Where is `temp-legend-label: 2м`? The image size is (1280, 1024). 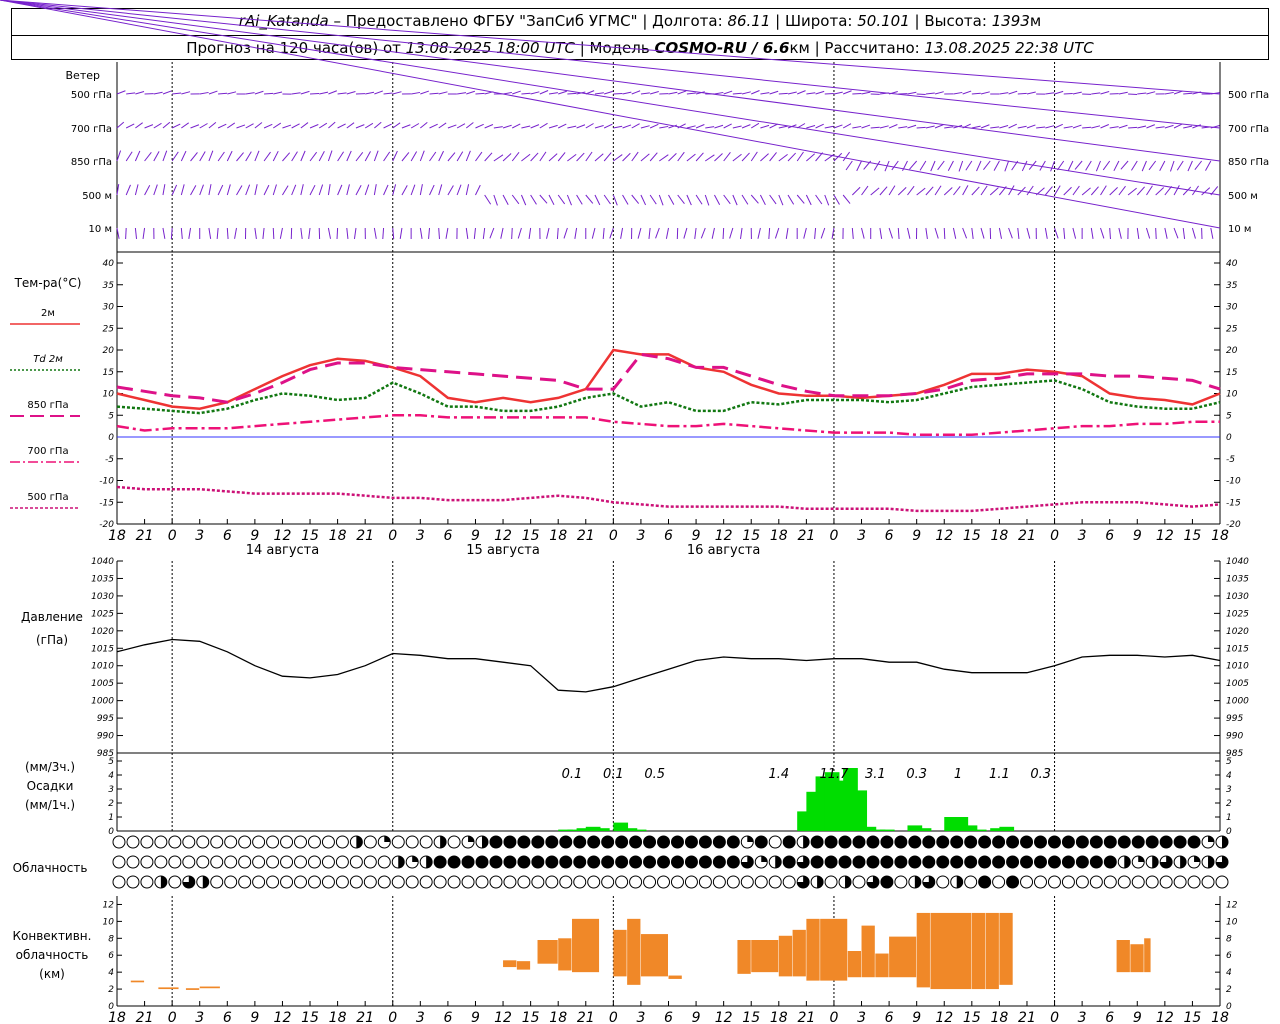 temp-legend-label: 2м is located at coordinates (48, 313).